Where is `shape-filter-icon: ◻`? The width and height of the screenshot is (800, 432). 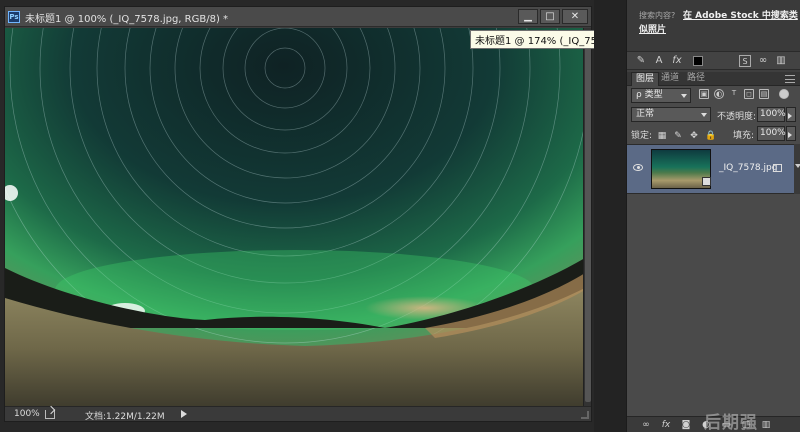
shape-filter-icon: ◻ is located at coordinates (749, 94).